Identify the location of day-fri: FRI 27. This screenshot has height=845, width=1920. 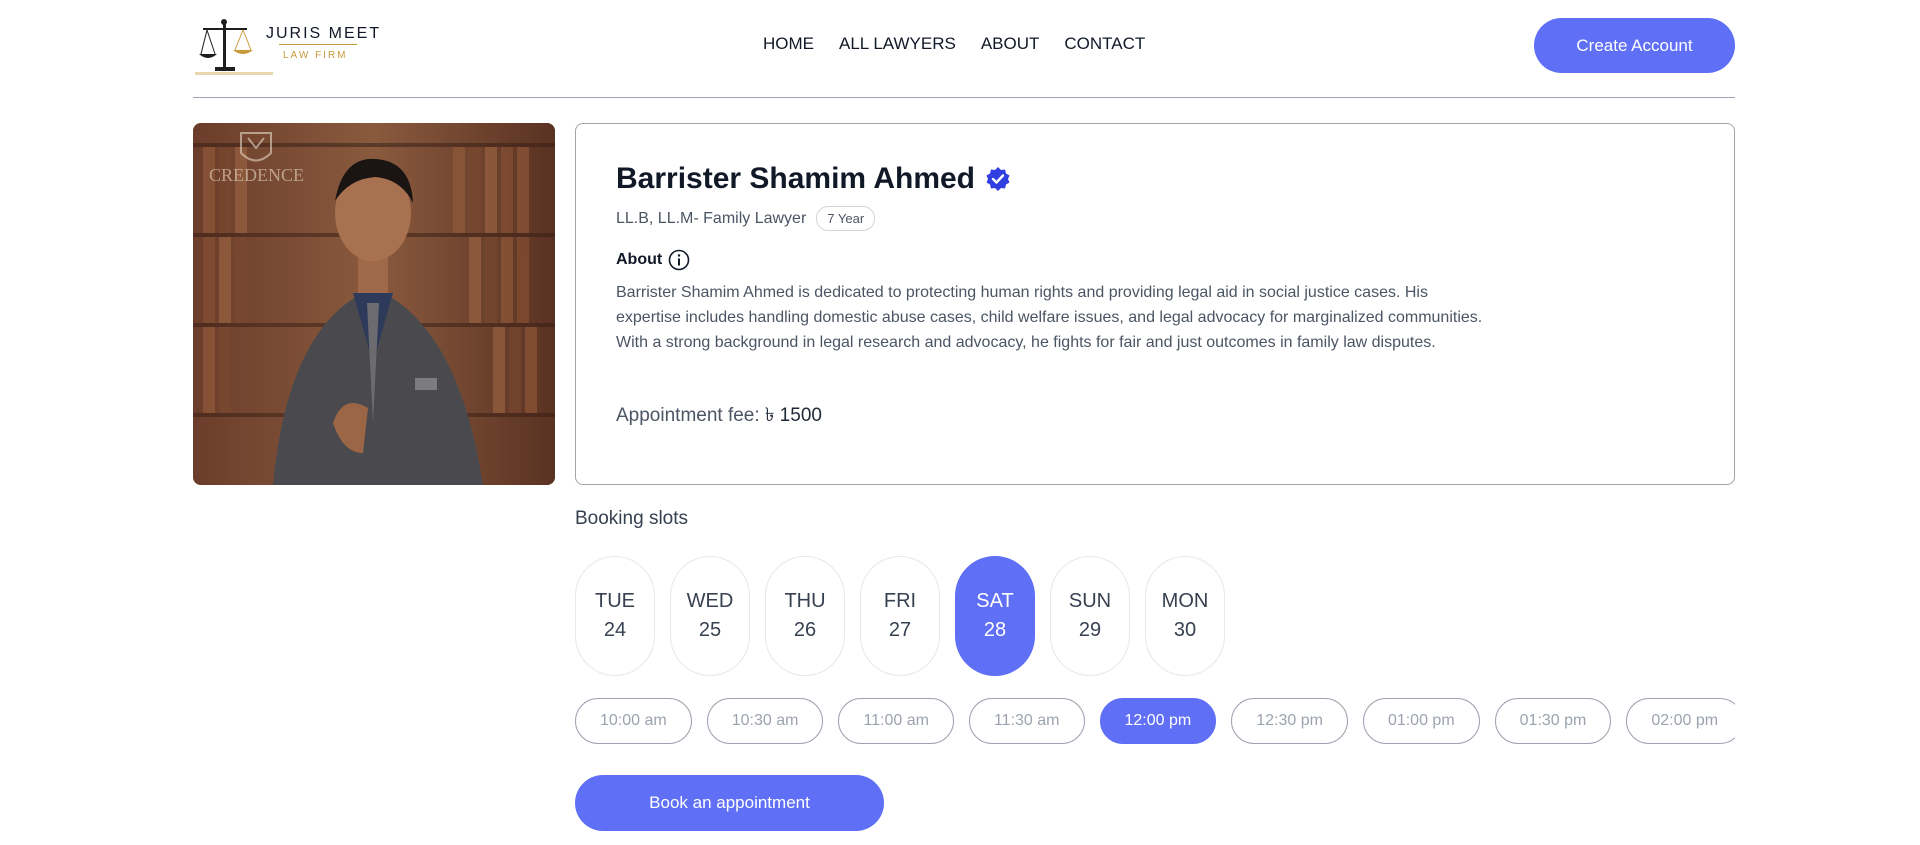
(900, 616).